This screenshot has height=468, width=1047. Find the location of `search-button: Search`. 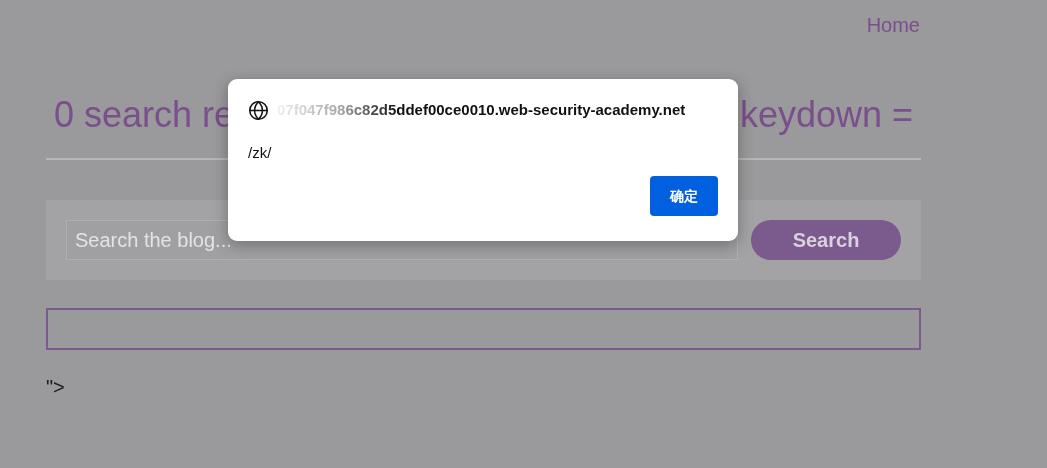

search-button: Search is located at coordinates (826, 240).